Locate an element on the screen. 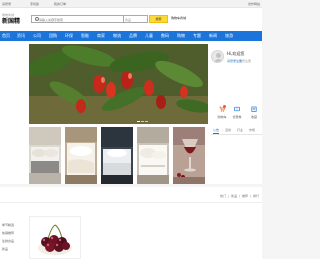 The height and width of the screenshot is (259, 320). greeting-text: Hi,欢迎您 is located at coordinates (236, 53).